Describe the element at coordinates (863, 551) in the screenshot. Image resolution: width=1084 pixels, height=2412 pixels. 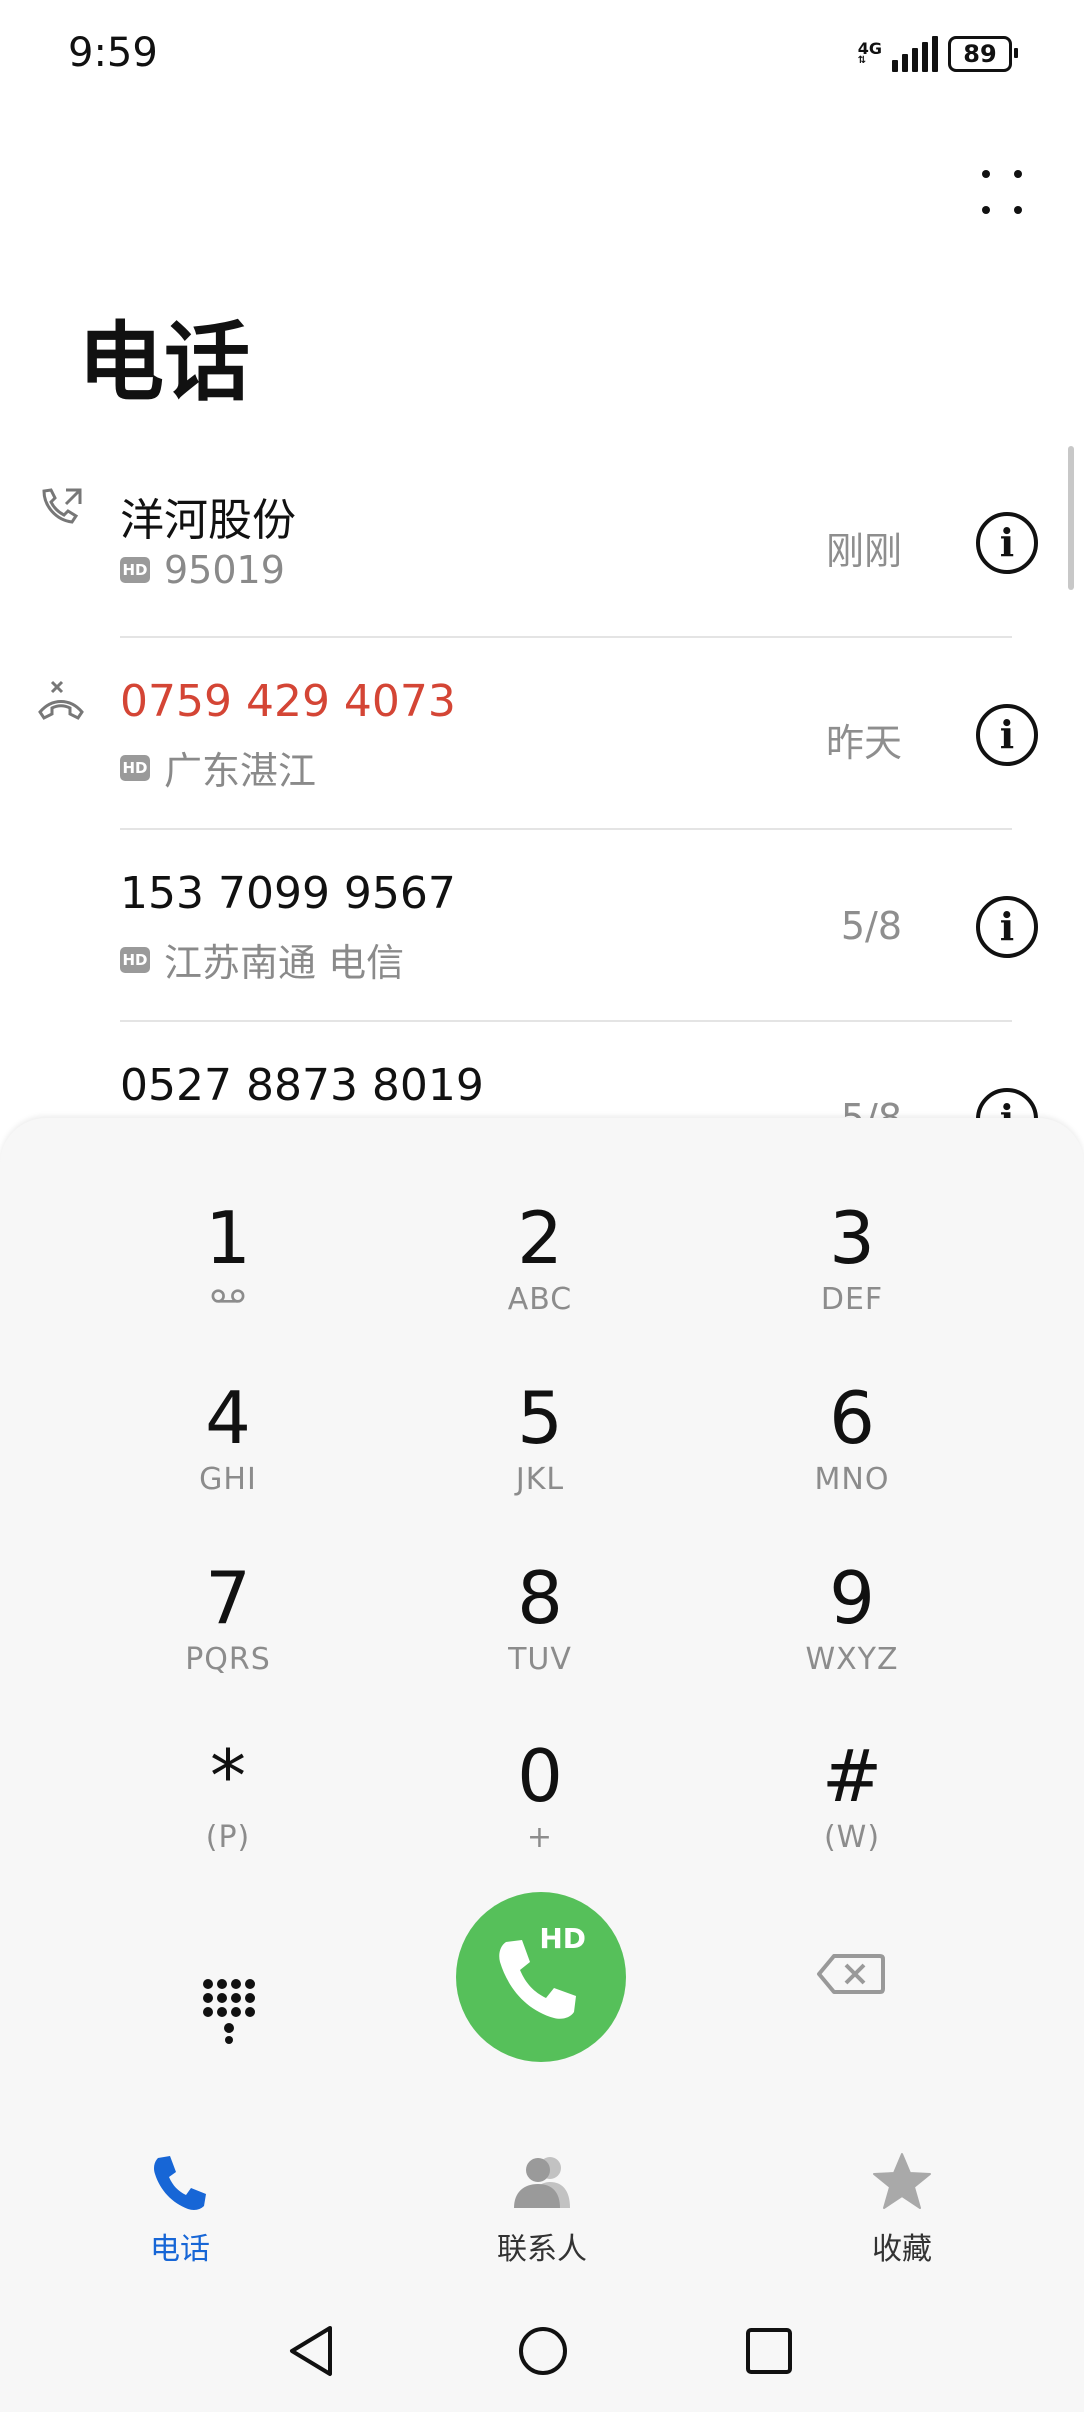
I see `call-time: 刚刚` at that location.